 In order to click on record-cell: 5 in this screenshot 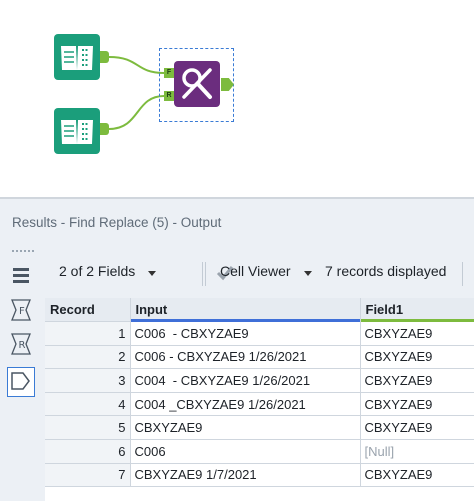, I will do `click(88, 427)`.